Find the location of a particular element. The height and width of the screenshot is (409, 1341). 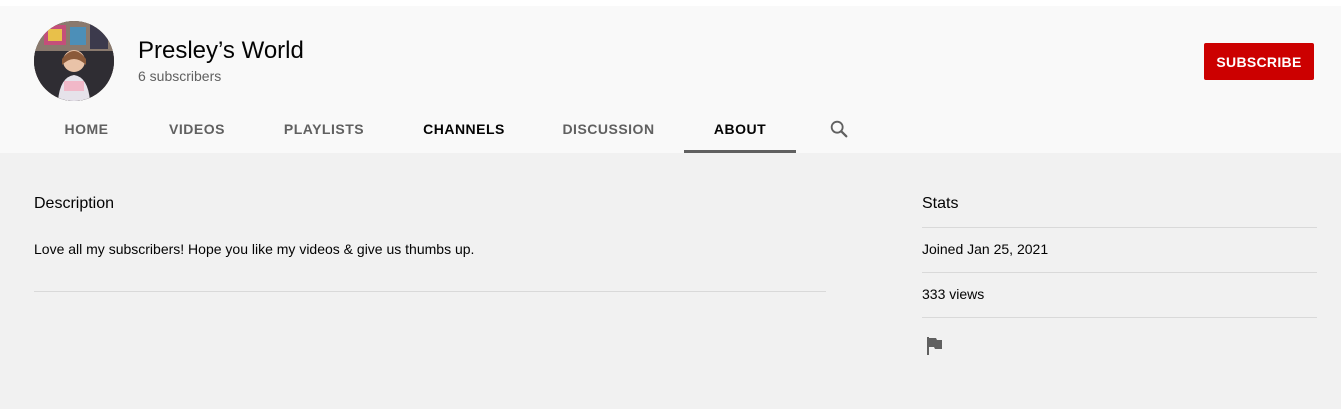

description-divider is located at coordinates (430, 291).